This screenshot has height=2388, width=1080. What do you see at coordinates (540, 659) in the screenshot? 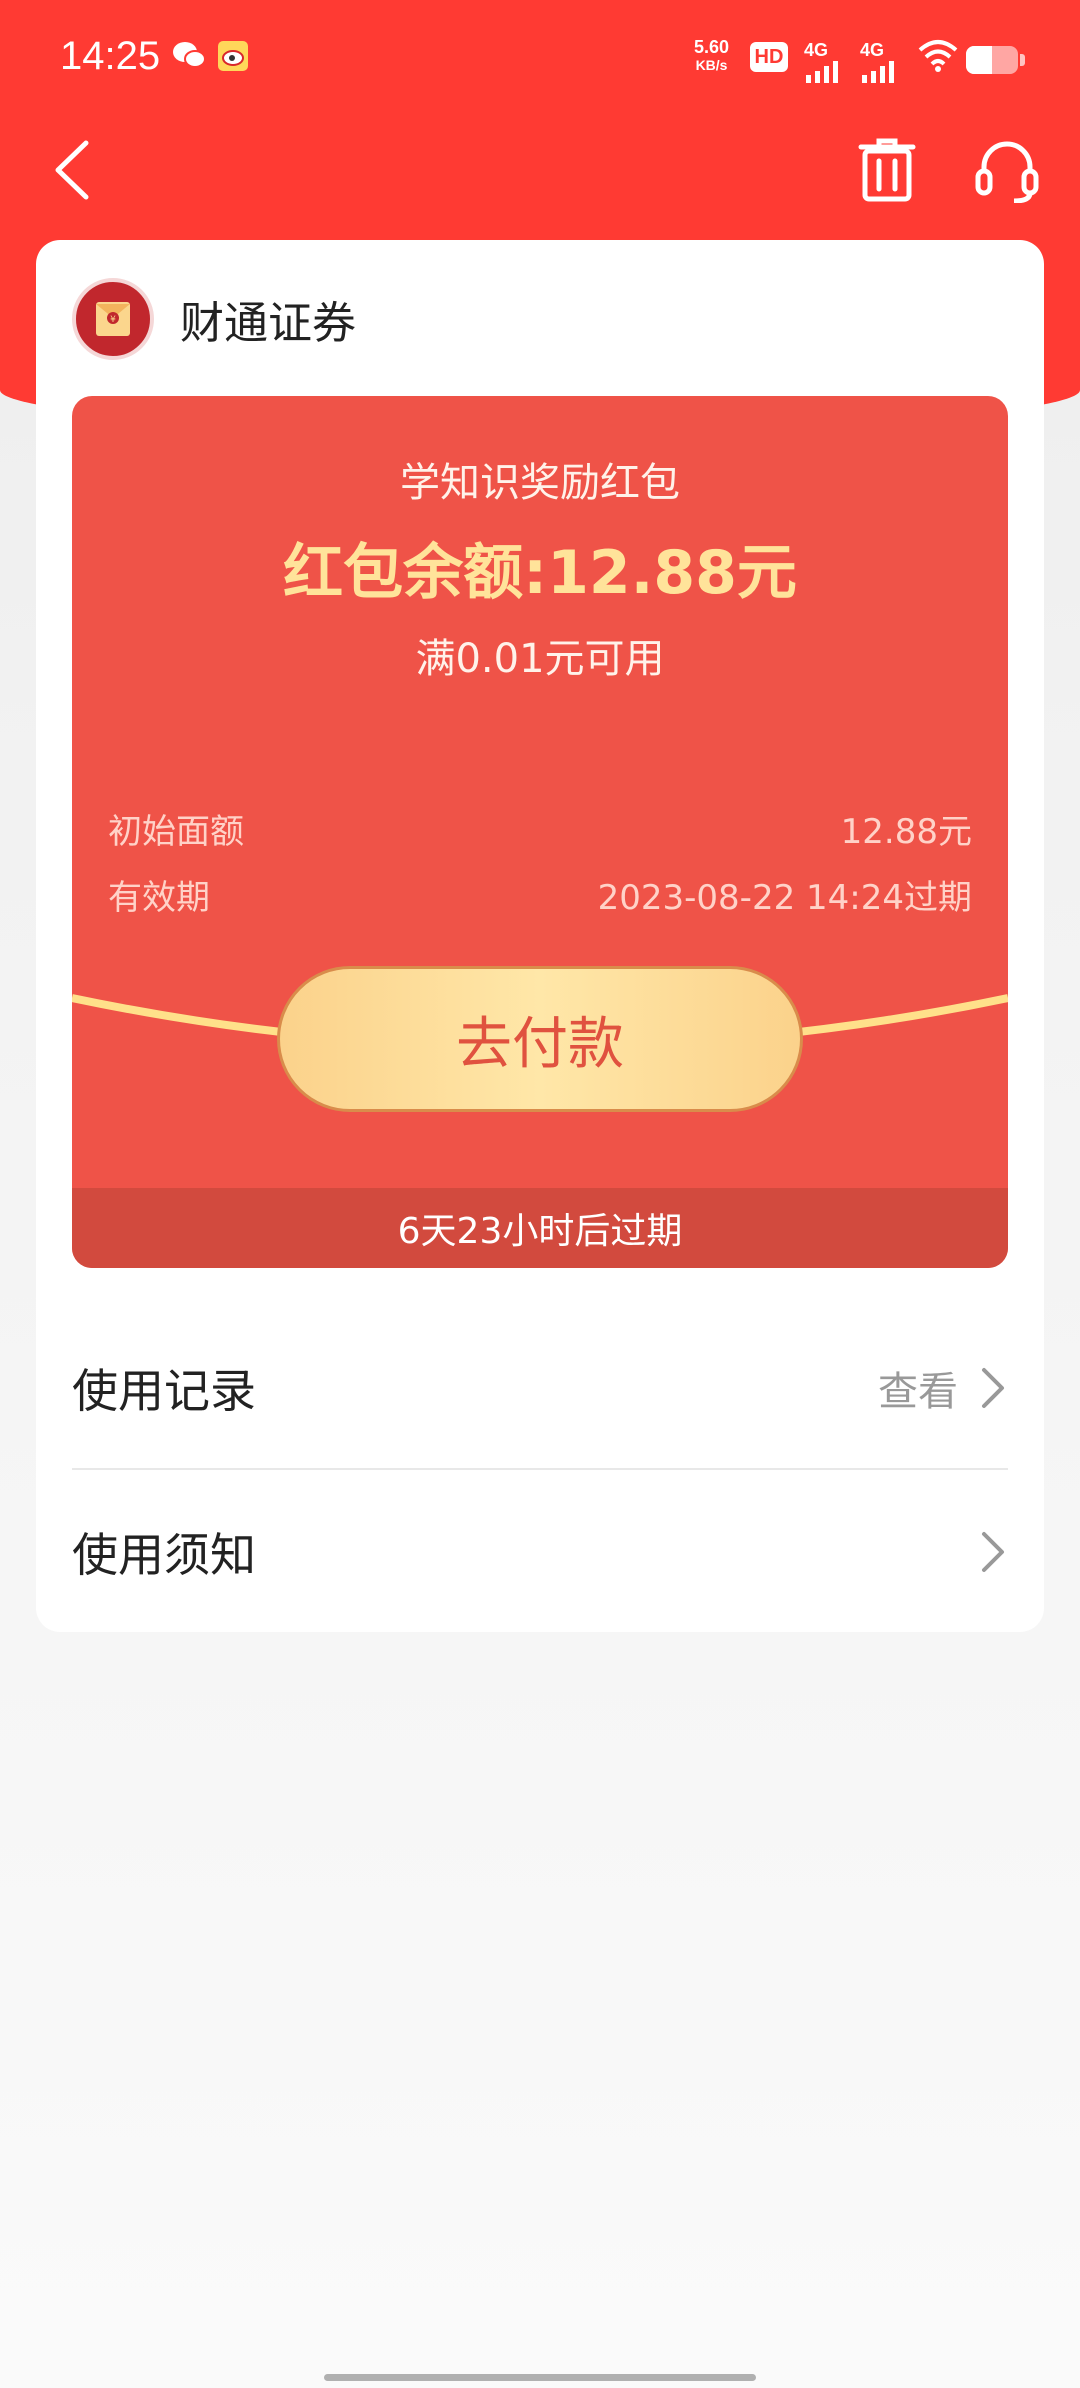
I see `coupon-condition: 满0.01元可用` at bounding box center [540, 659].